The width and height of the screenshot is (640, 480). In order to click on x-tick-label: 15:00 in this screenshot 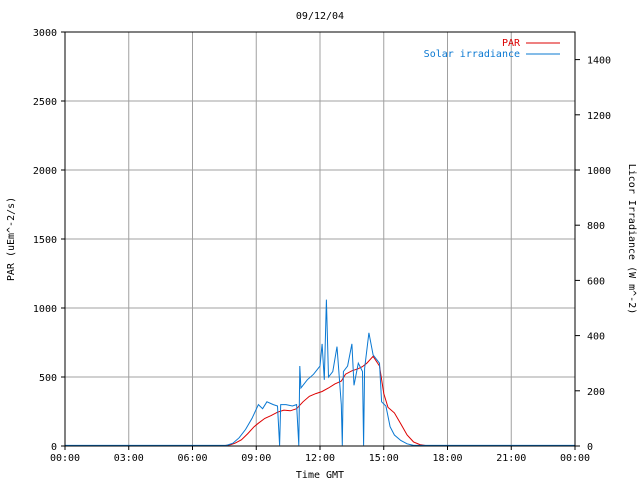, I will do `click(384, 458)`.